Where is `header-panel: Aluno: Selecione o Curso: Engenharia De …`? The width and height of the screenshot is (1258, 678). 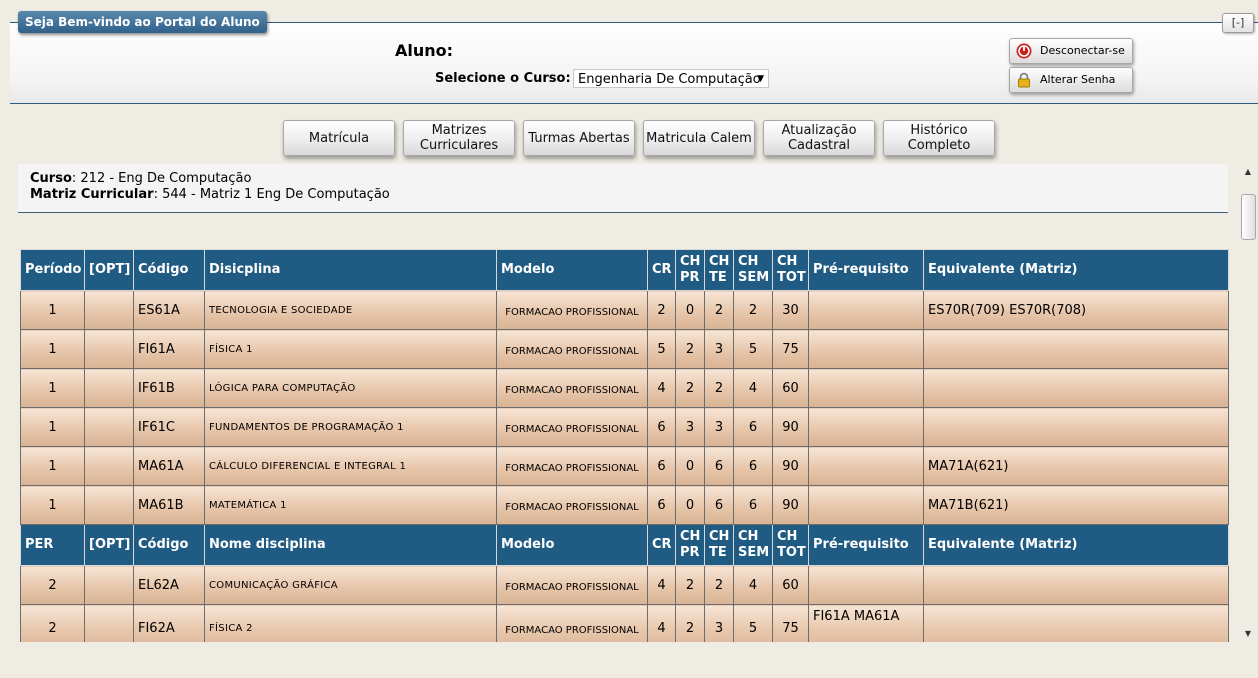 header-panel: Aluno: Selecione o Curso: Engenharia De … is located at coordinates (634, 63).